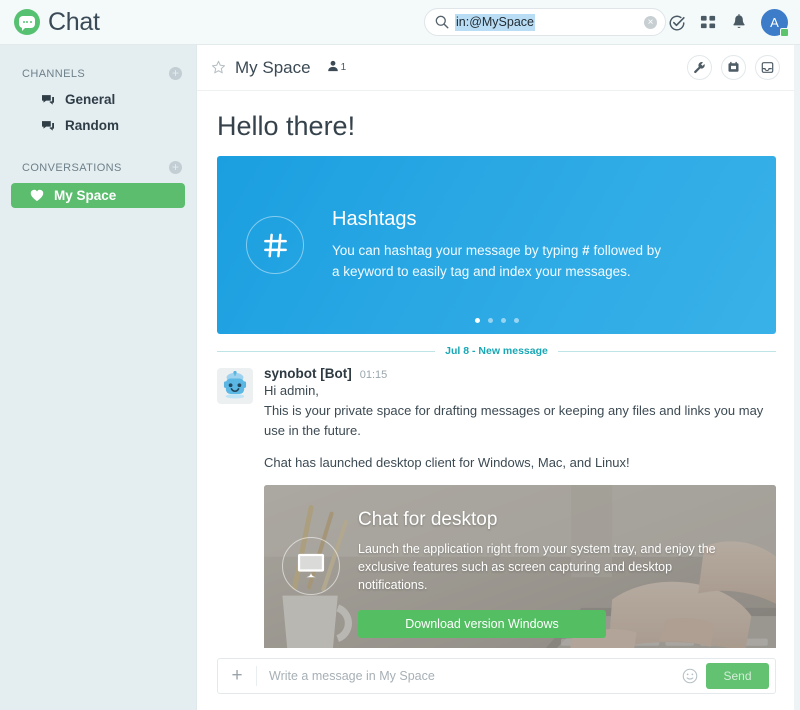 This screenshot has height=710, width=800. What do you see at coordinates (37, 195) in the screenshot?
I see `heart-icon` at bounding box center [37, 195].